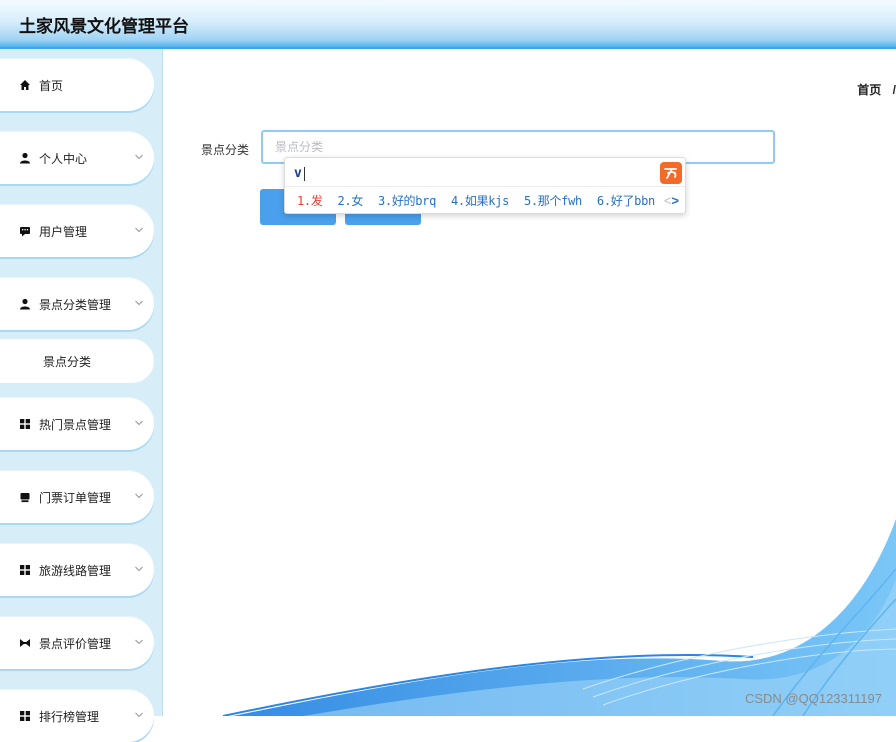  What do you see at coordinates (25, 85) in the screenshot?
I see `home-icon` at bounding box center [25, 85].